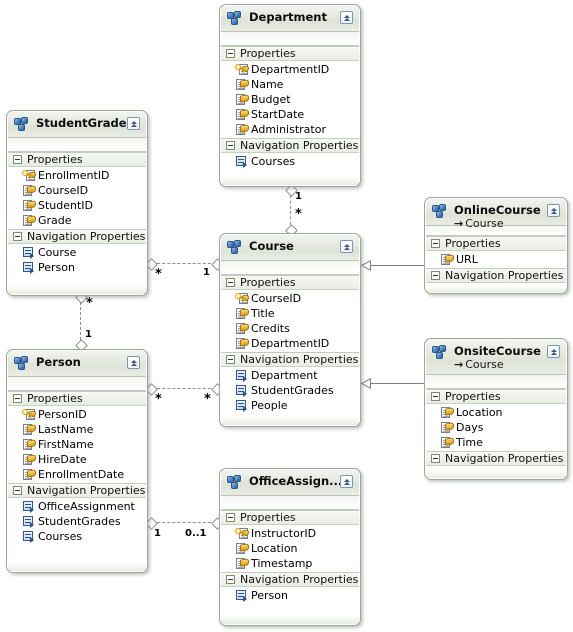 Image resolution: width=573 pixels, height=632 pixels. I want to click on properties-row: Timestamp, so click(290, 563).